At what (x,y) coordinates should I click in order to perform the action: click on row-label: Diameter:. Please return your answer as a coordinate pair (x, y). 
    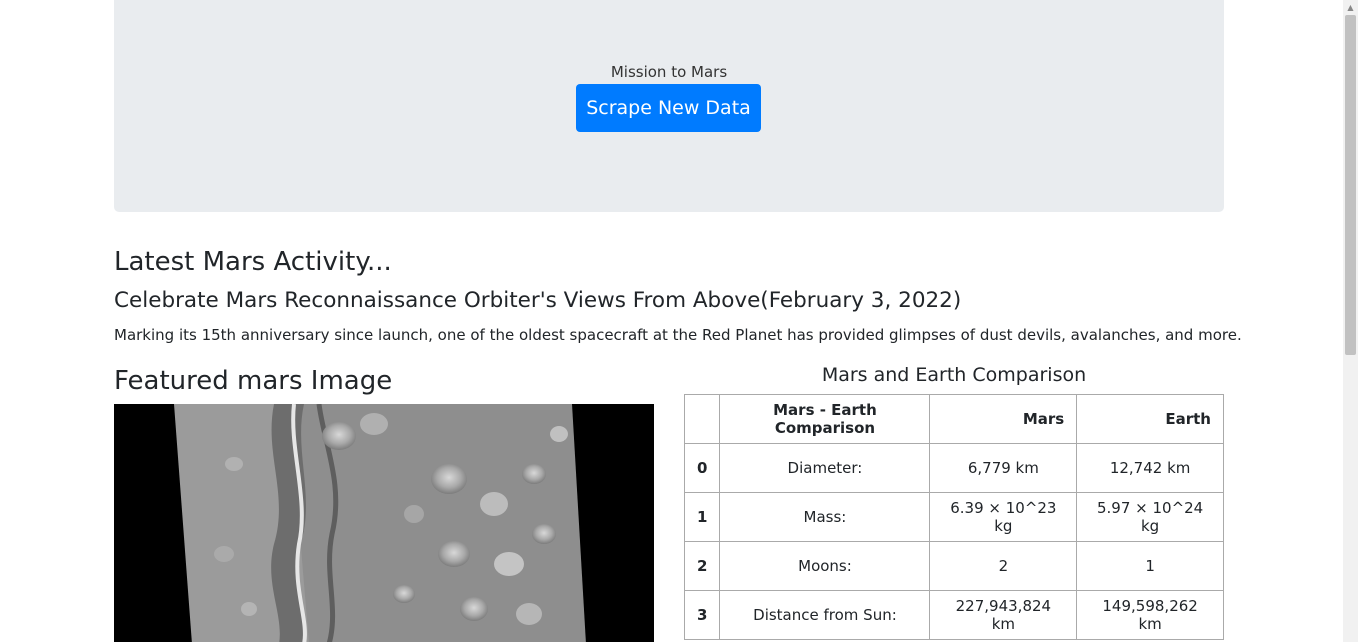
    Looking at the image, I should click on (825, 468).